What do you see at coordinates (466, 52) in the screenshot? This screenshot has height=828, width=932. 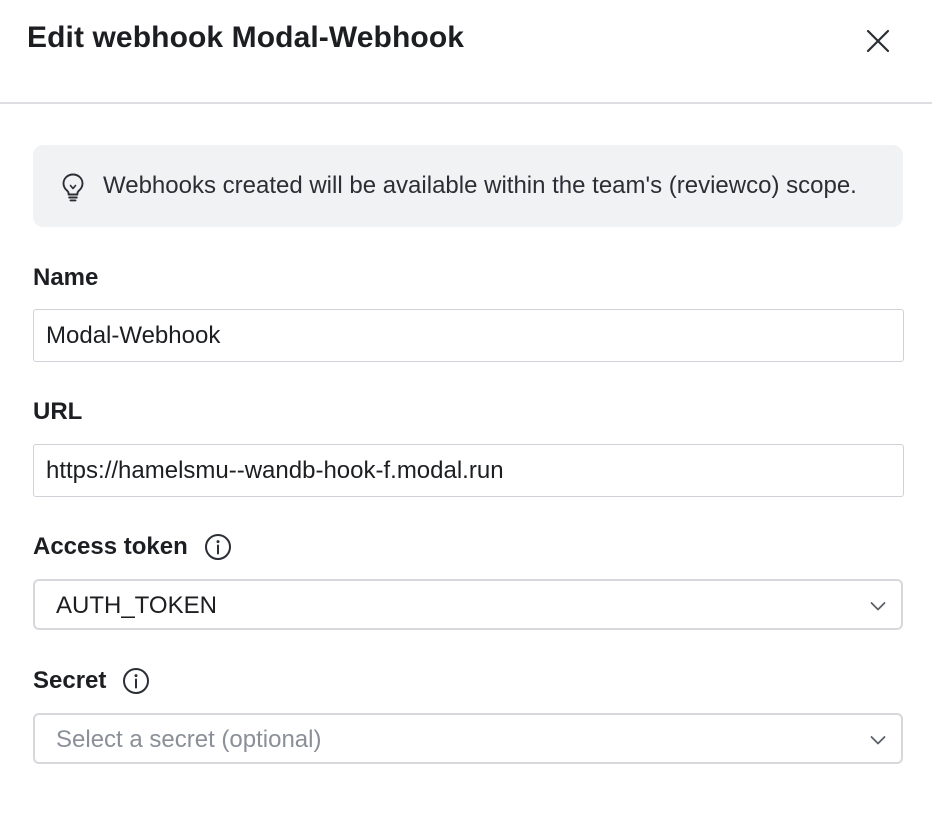 I see `modal-header: Edit webhook Modal-Webhook` at bounding box center [466, 52].